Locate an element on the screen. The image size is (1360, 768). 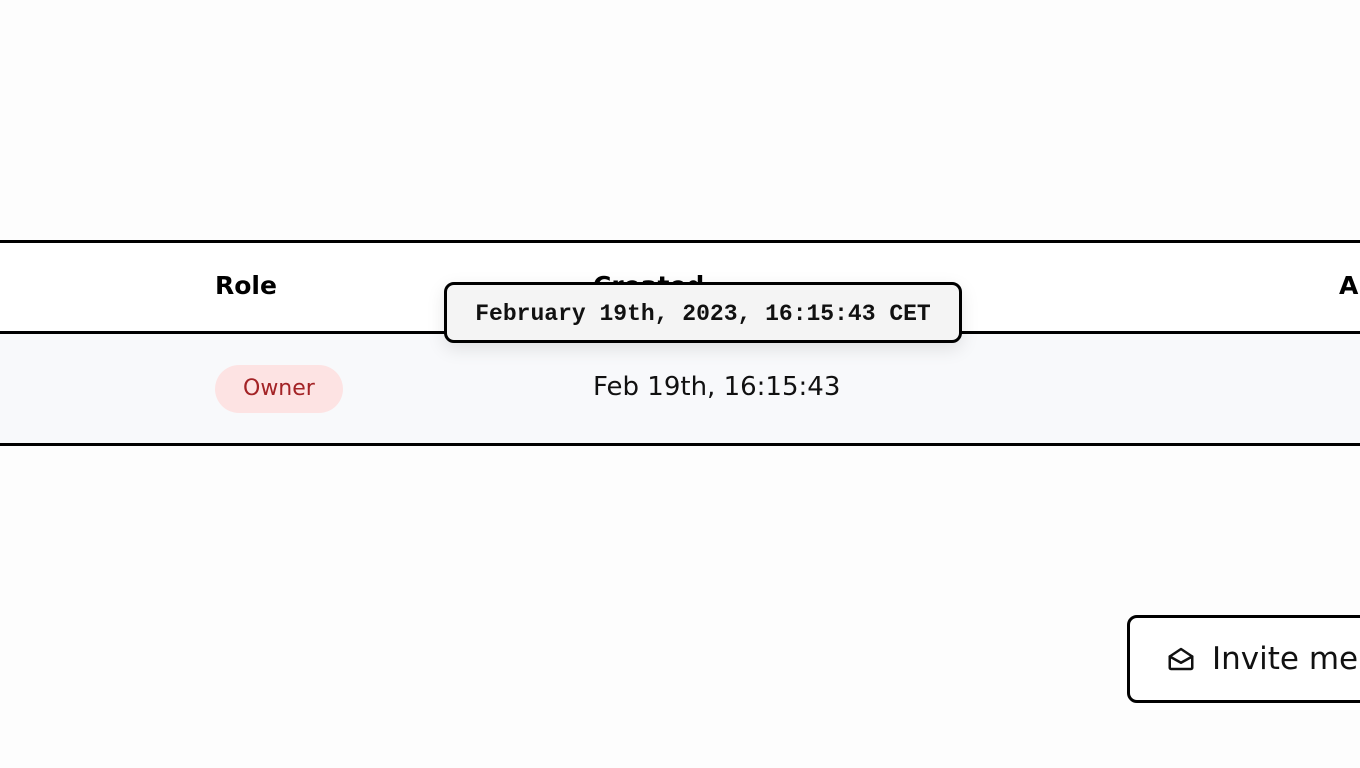
table-bottom-border is located at coordinates (680, 444).